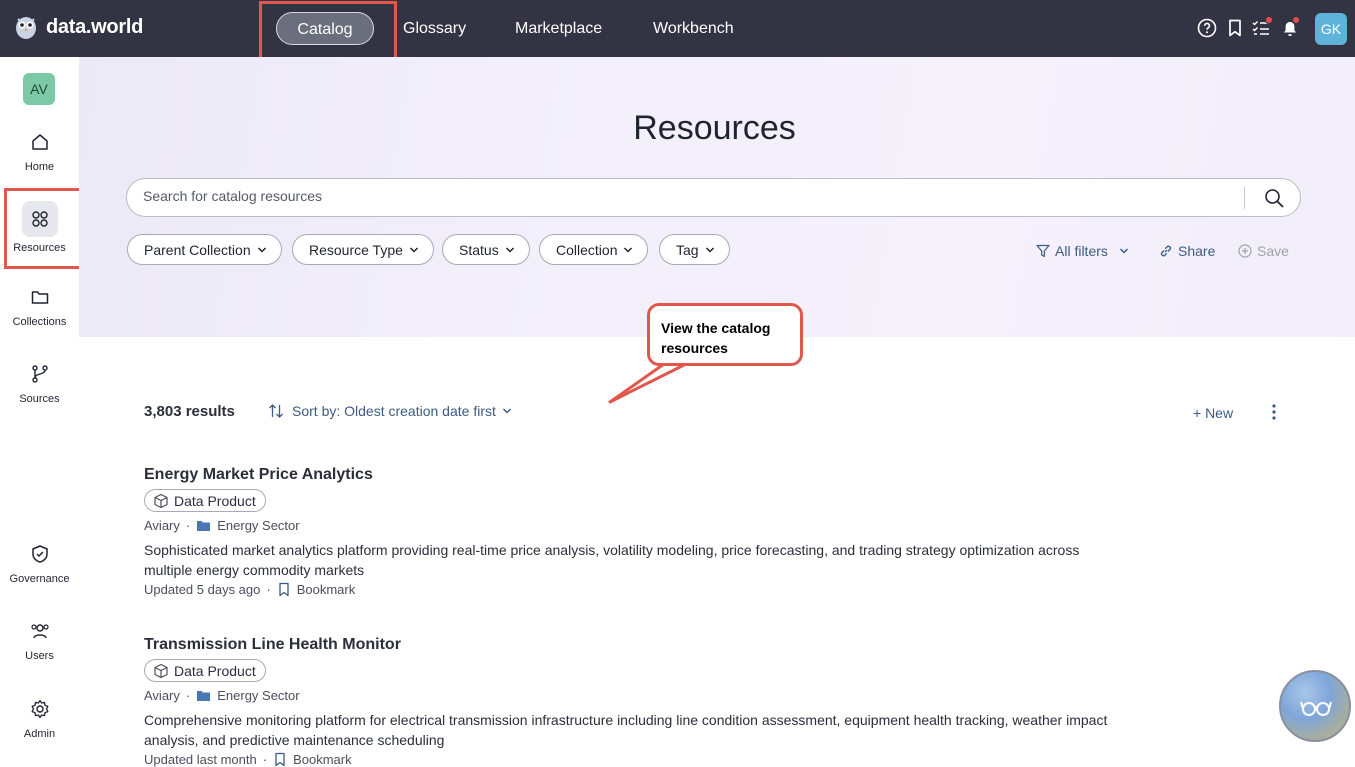 Image resolution: width=1355 pixels, height=767 pixels. I want to click on search-bar, so click(713, 197).